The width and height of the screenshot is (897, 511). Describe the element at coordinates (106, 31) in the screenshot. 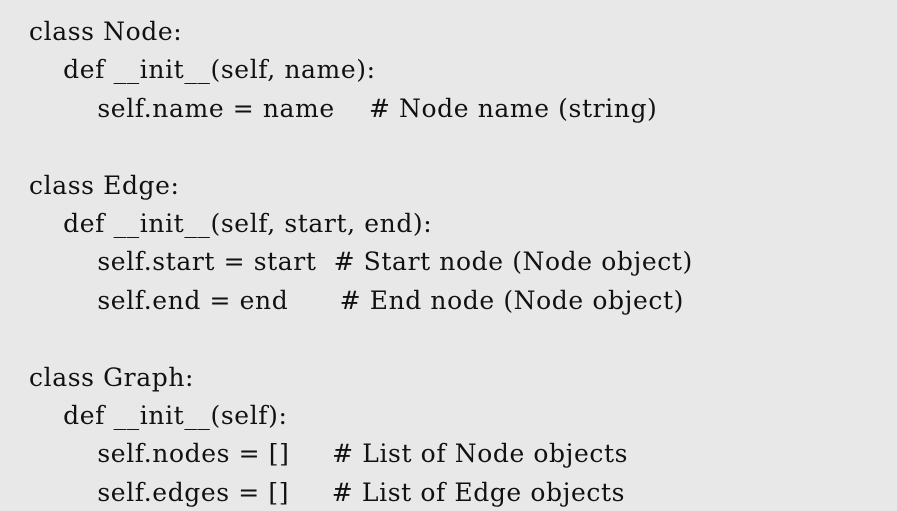

I see `code-line-class-node: class Node:` at that location.